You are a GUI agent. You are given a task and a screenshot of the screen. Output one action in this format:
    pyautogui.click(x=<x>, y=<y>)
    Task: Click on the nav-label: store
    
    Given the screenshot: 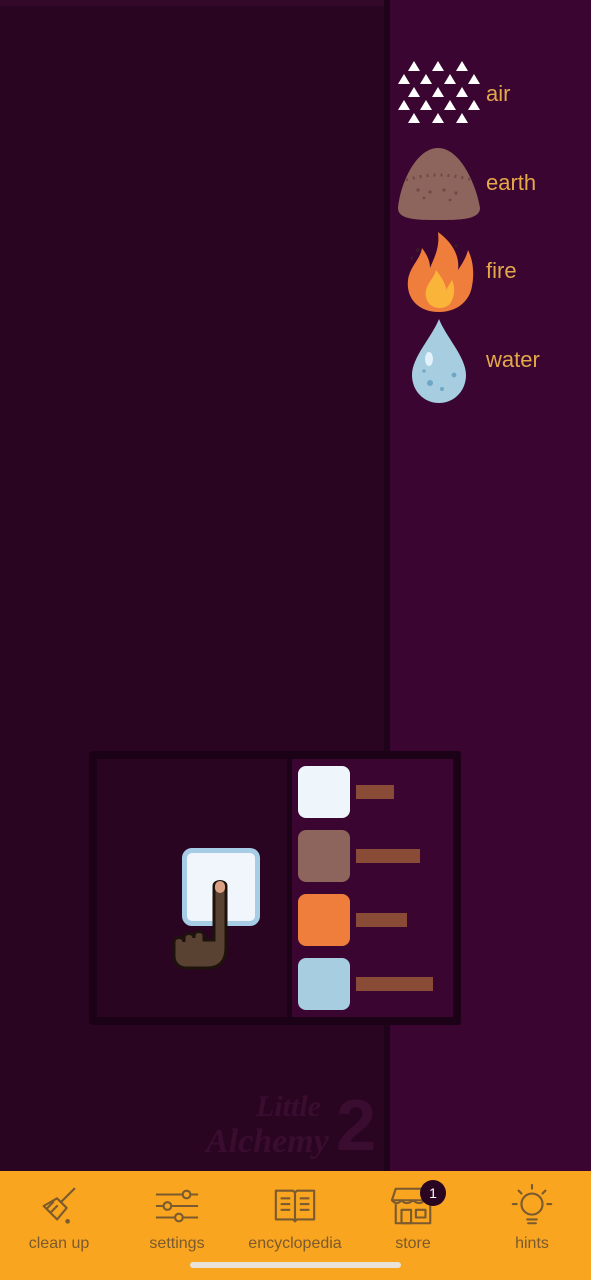 What is the action you would take?
    pyautogui.click(x=413, y=1243)
    